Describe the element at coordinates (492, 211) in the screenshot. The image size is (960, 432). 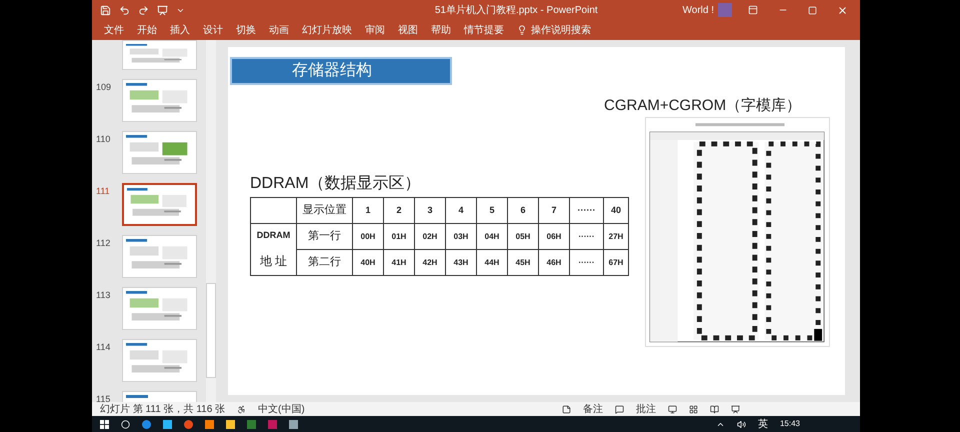
I see `table-cell: 5` at that location.